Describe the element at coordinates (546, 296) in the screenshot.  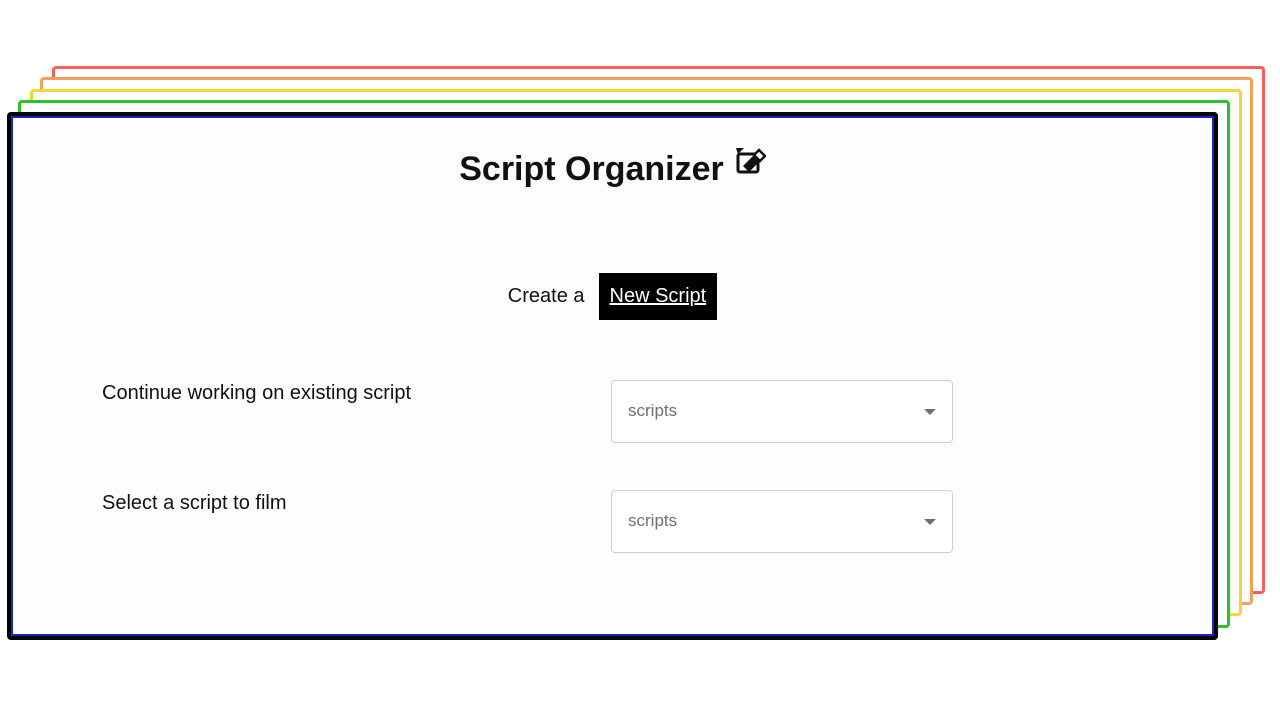
I see `create-prefix-text: Create a` at that location.